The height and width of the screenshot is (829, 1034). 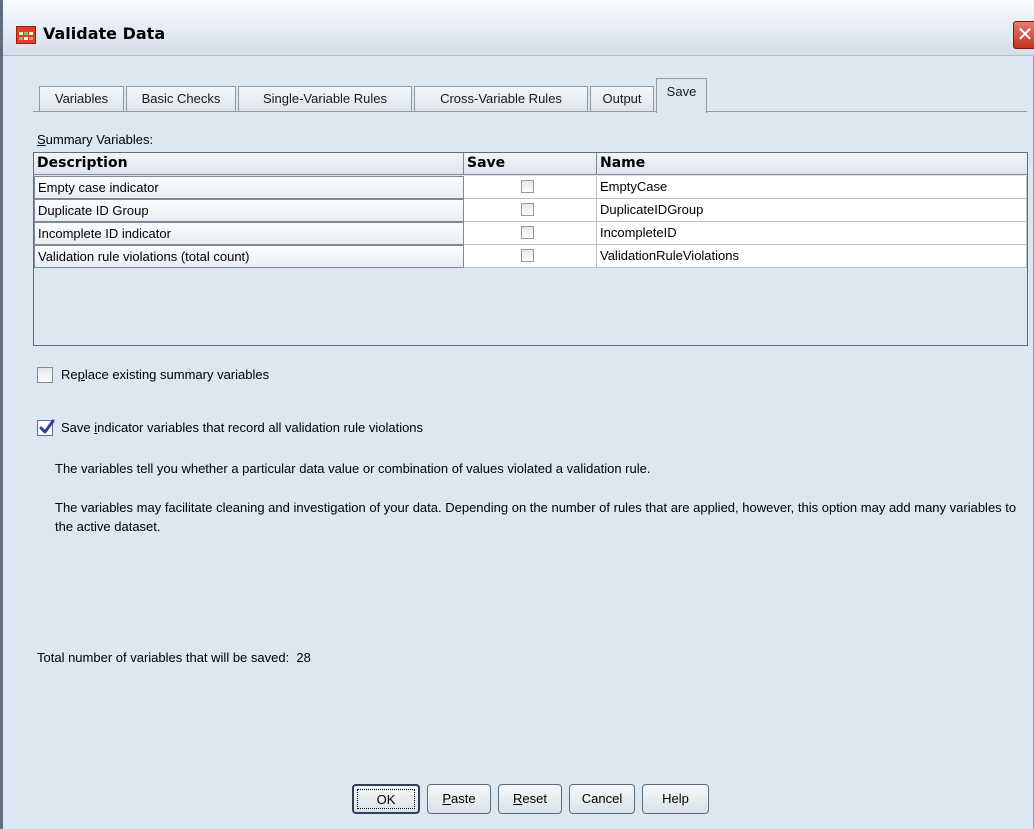 I want to click on tab-cross-variable-rules: Cross-Variable Rules, so click(x=501, y=99).